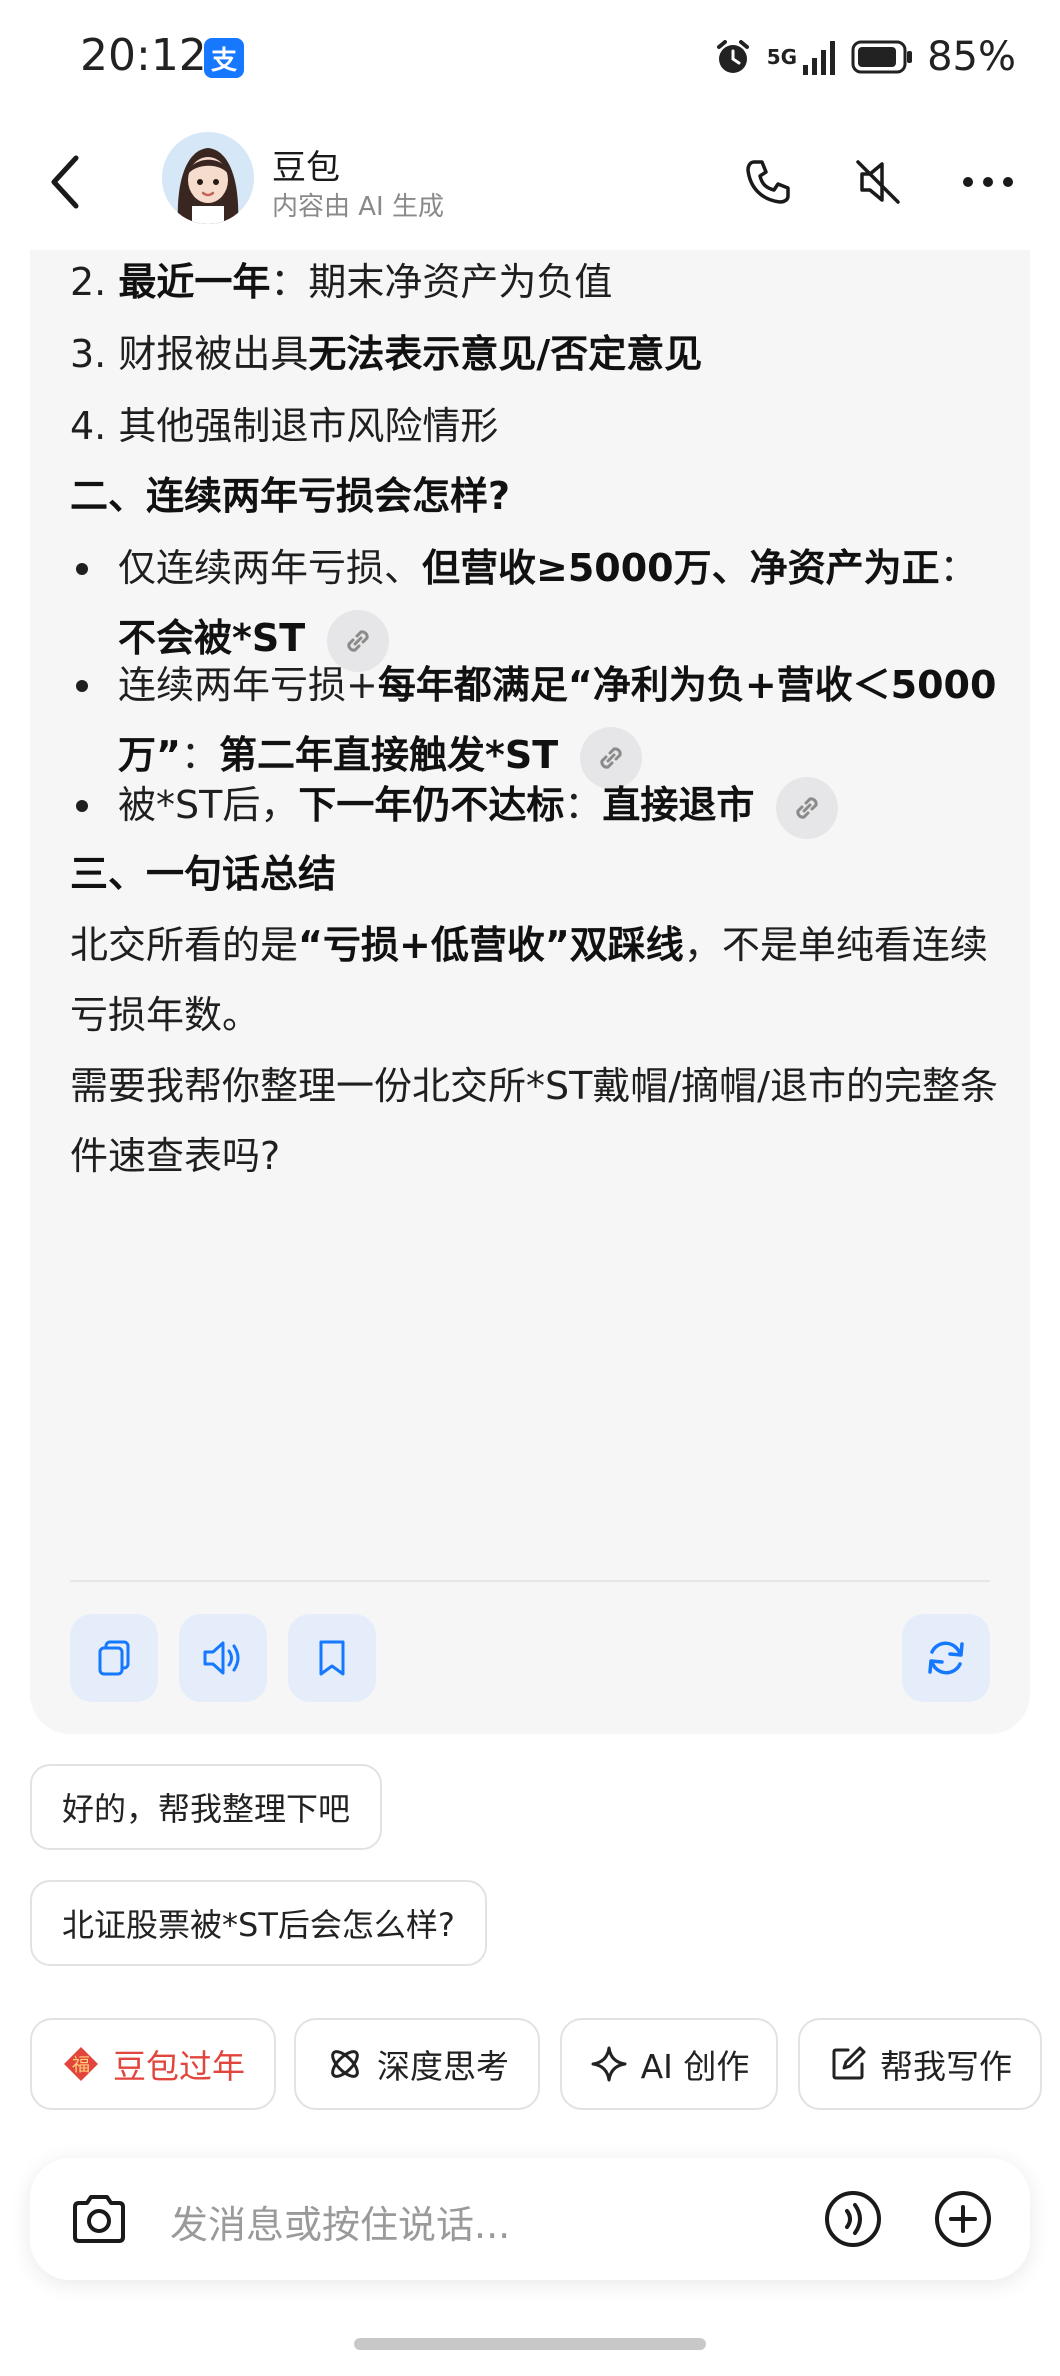  Describe the element at coordinates (971, 57) in the screenshot. I see `battery-percent: 85%` at that location.